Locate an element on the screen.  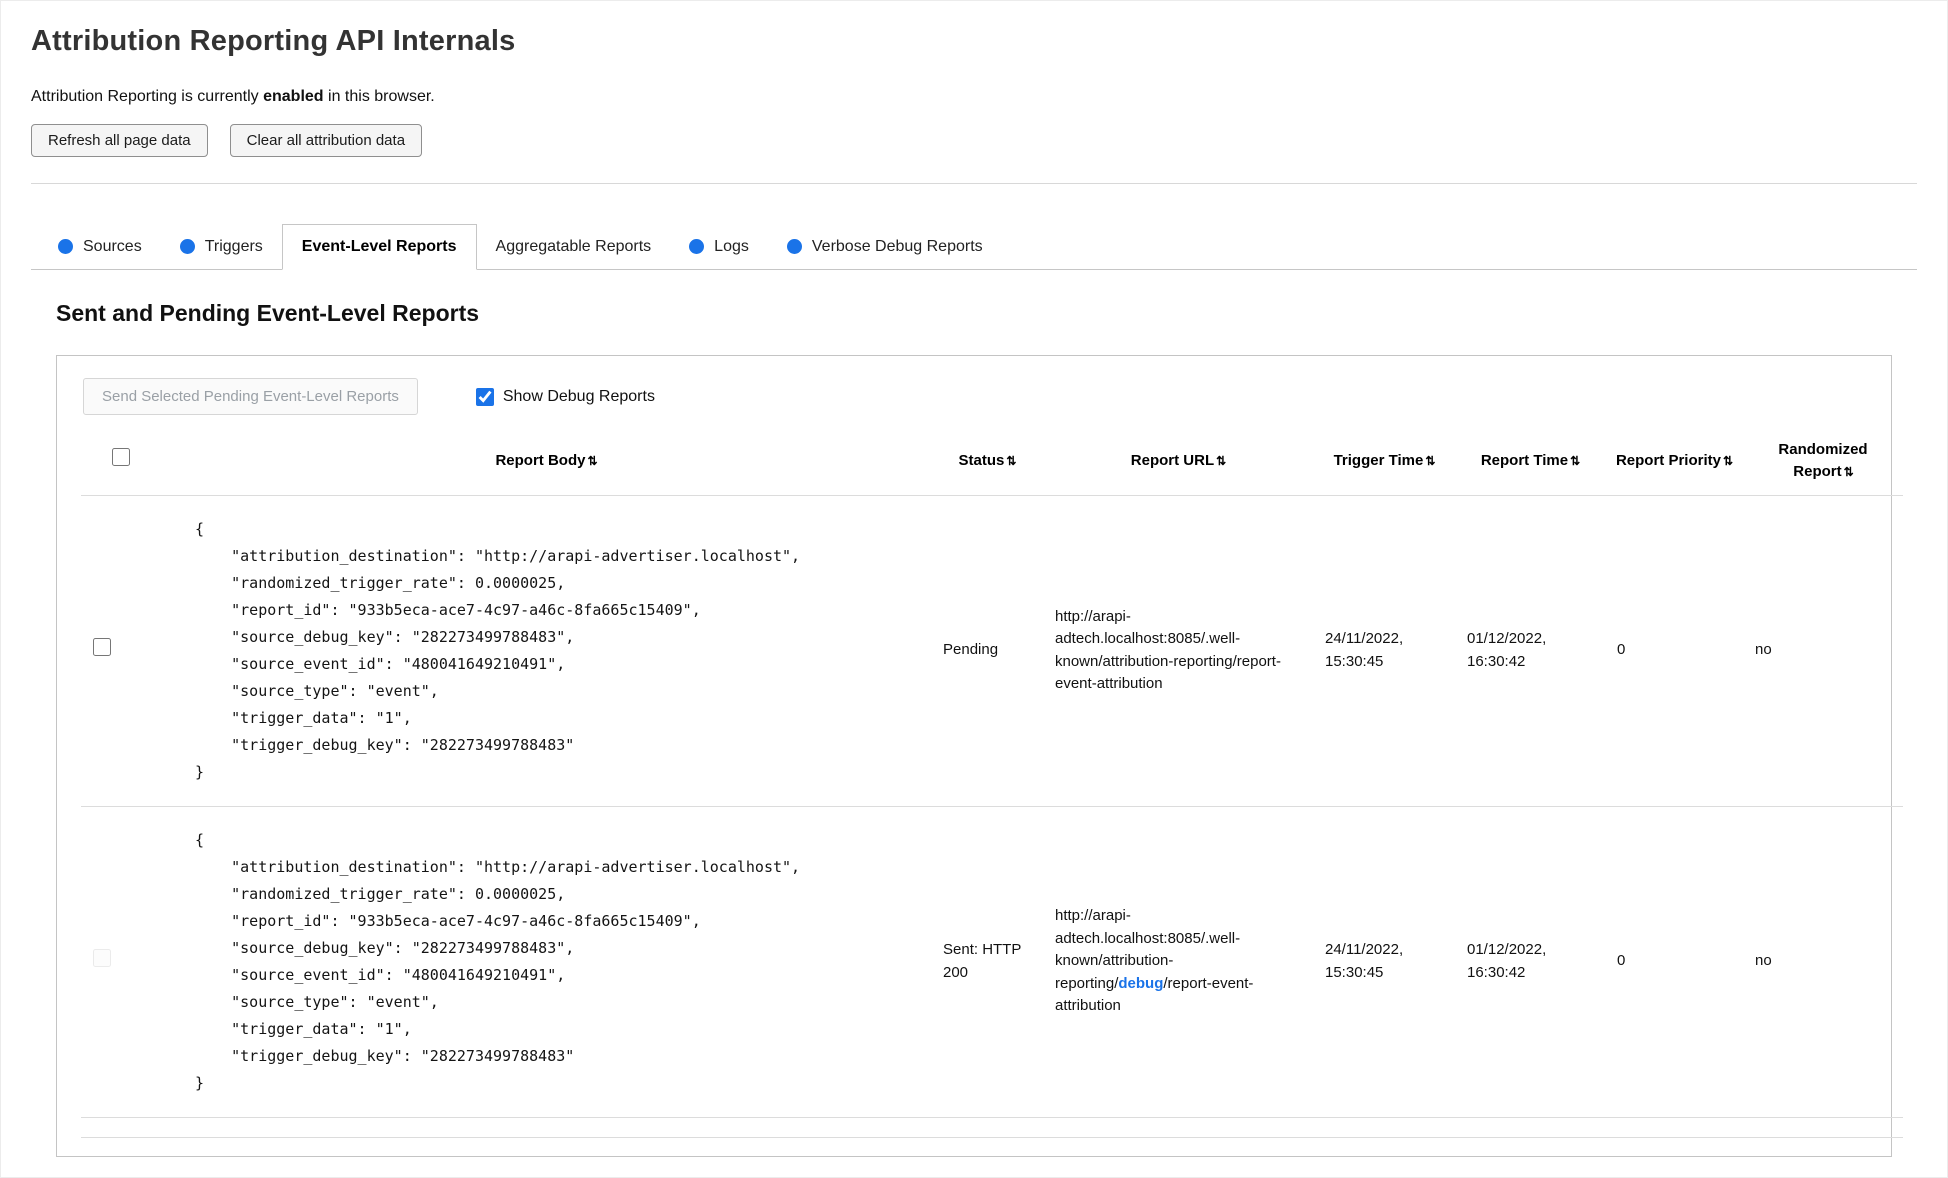
header-status: Status ⇅ is located at coordinates (987, 462).